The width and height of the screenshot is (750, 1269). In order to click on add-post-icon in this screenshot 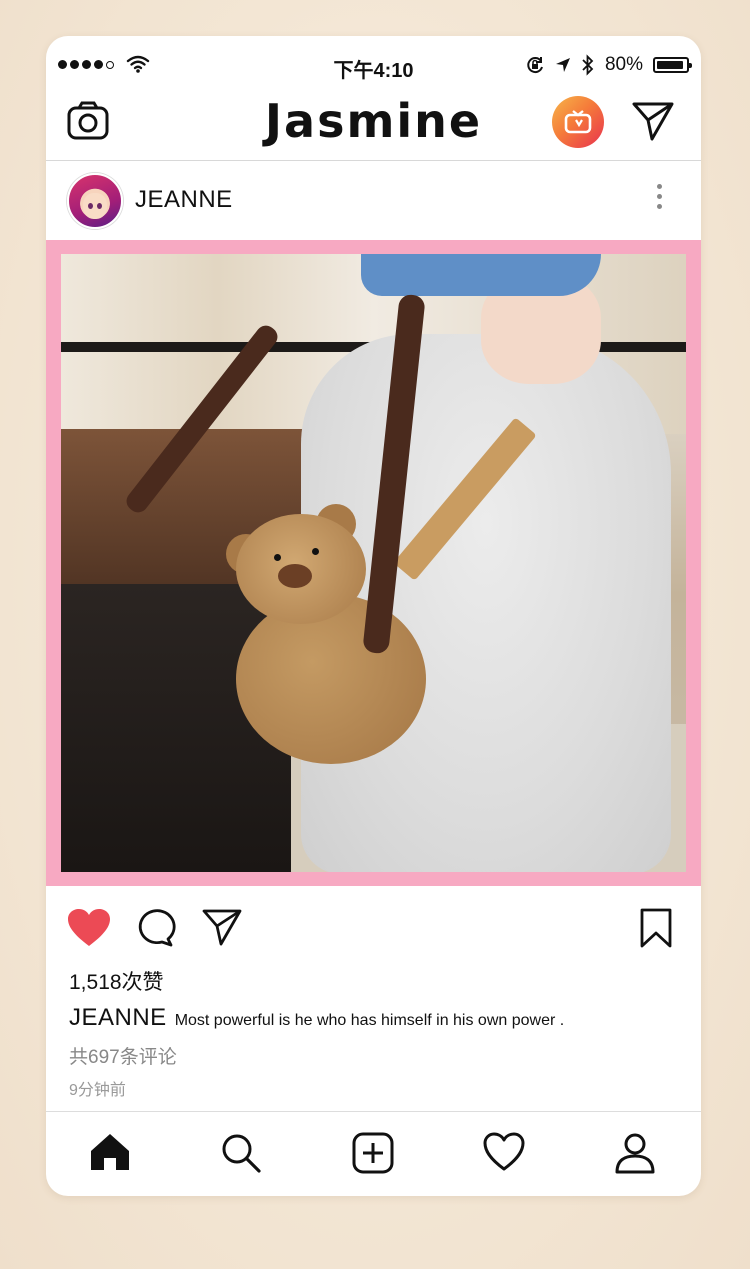, I will do `click(373, 1153)`.